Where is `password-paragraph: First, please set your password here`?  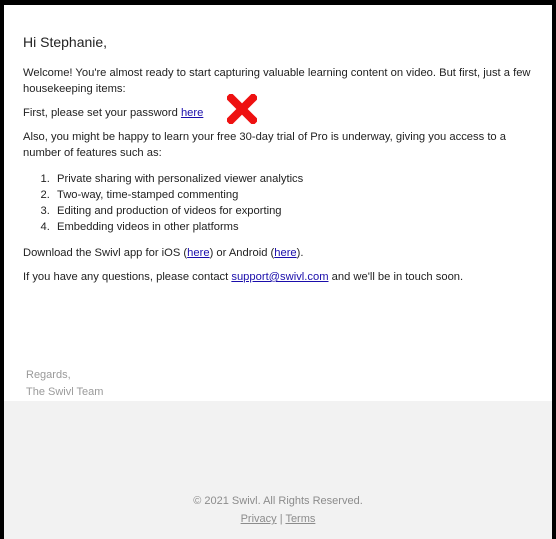
password-paragraph: First, please set your password here is located at coordinates (283, 109).